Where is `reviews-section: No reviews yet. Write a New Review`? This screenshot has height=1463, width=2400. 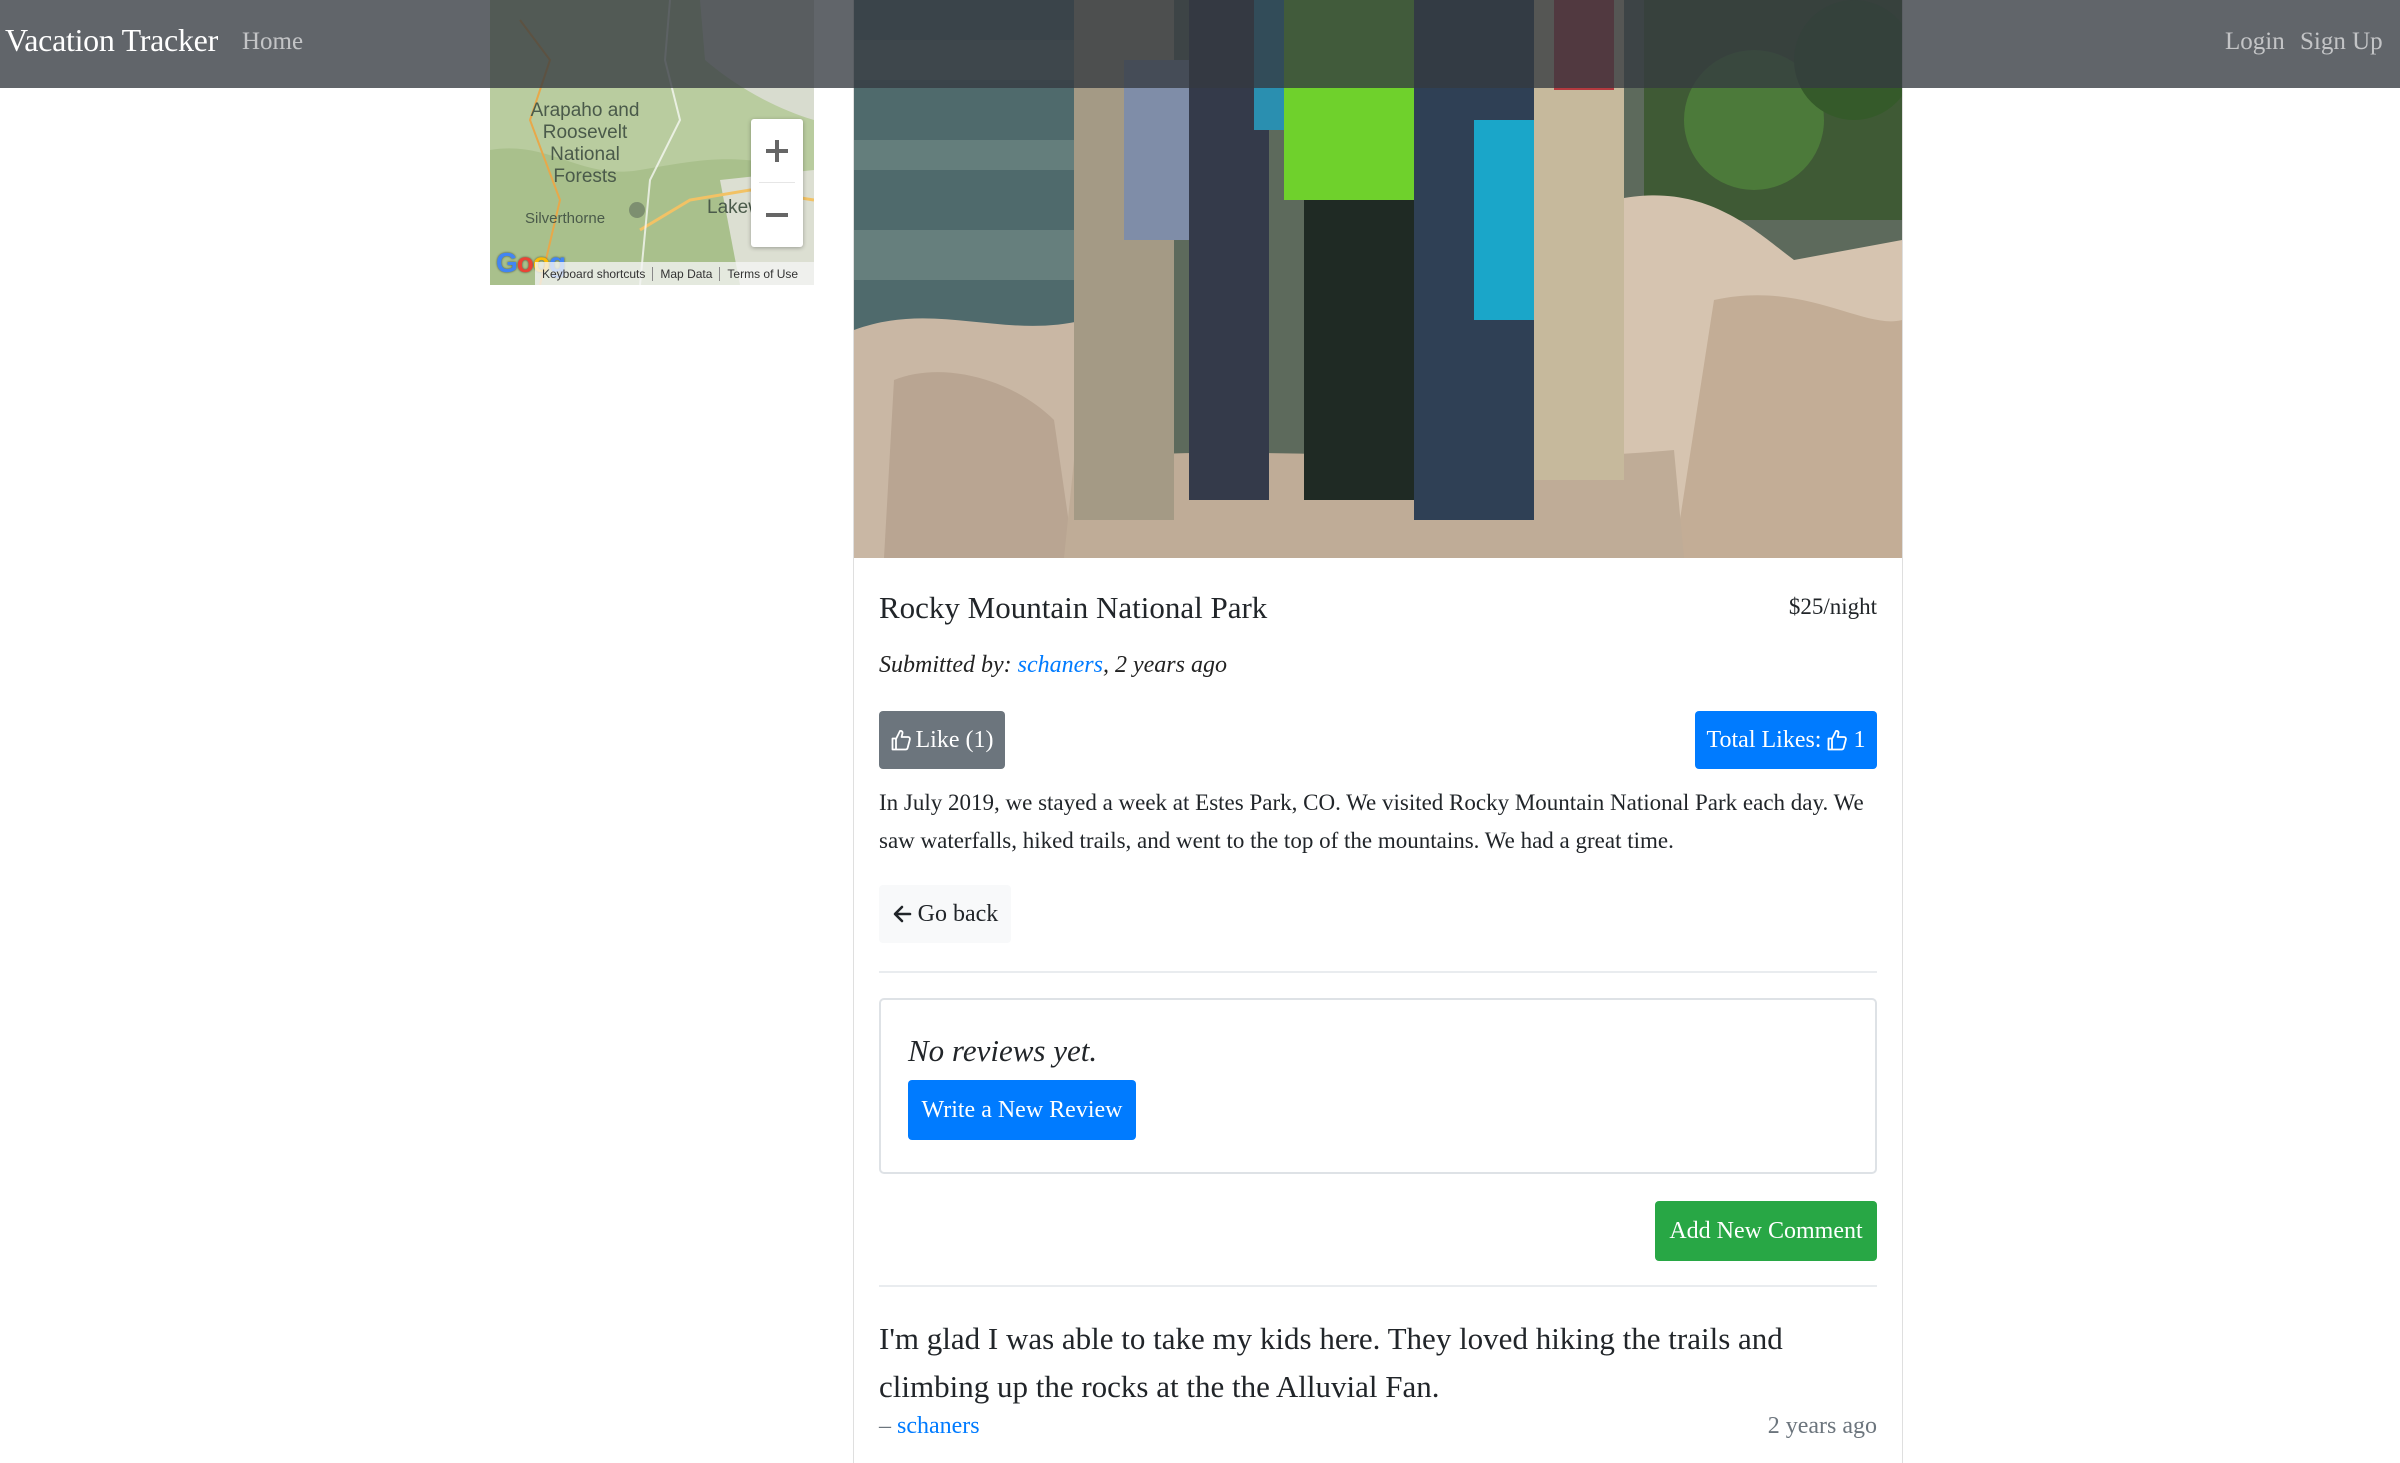 reviews-section: No reviews yet. Write a New Review is located at coordinates (1378, 1086).